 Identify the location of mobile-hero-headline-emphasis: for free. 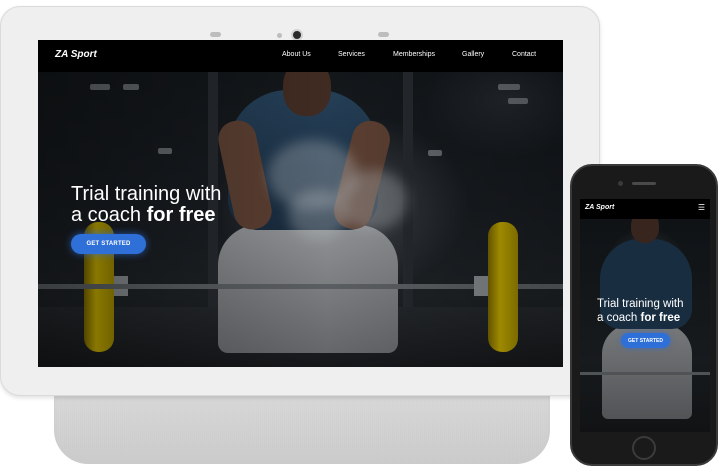
(660, 318).